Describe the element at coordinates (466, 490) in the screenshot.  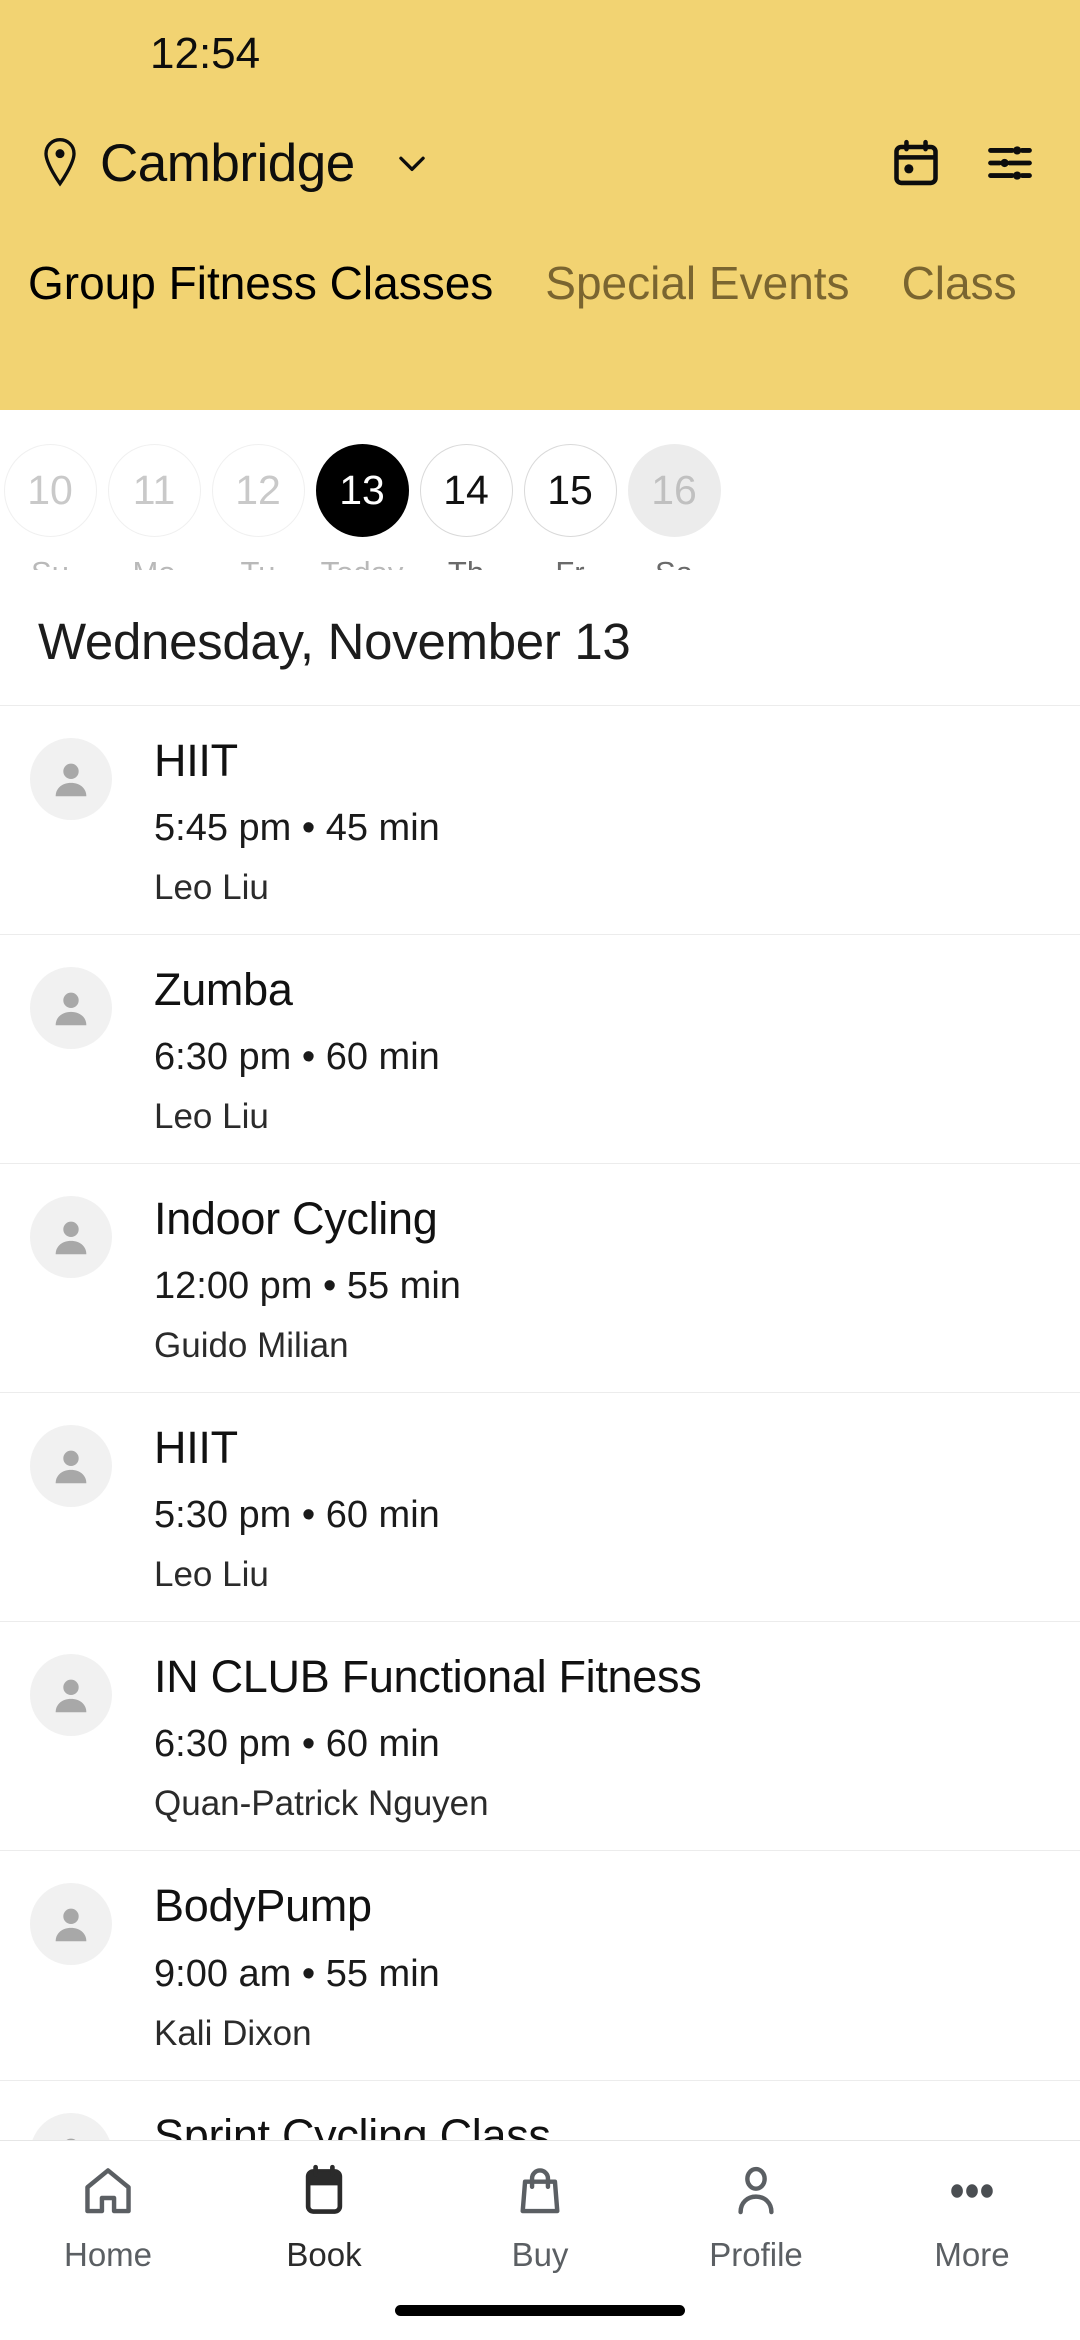
I see `date-number: 14` at that location.